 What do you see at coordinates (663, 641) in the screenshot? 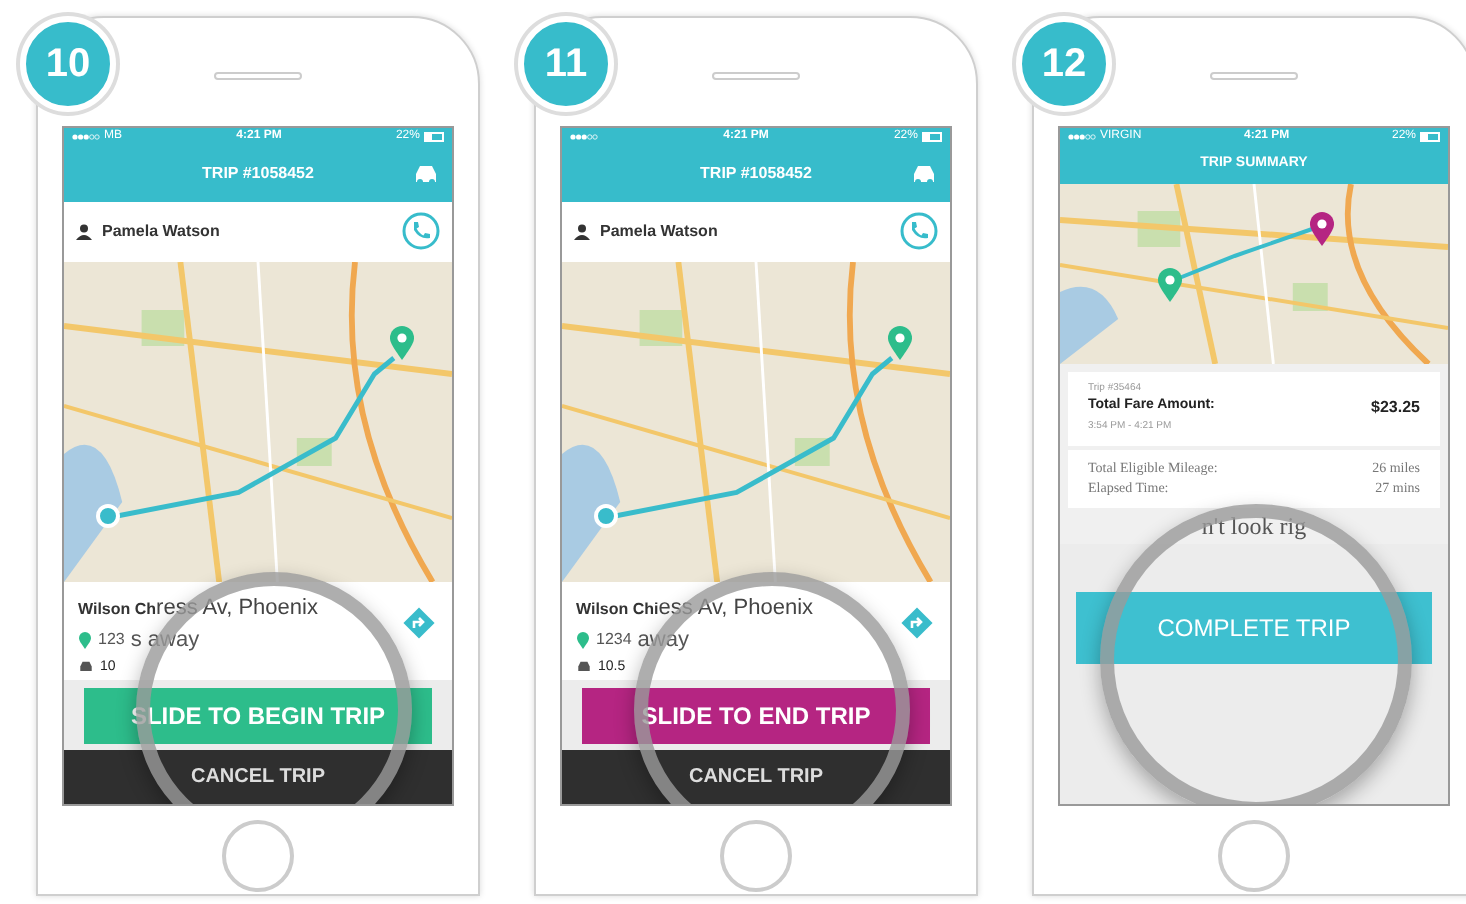
I see `magnified-distance-text: away` at bounding box center [663, 641].